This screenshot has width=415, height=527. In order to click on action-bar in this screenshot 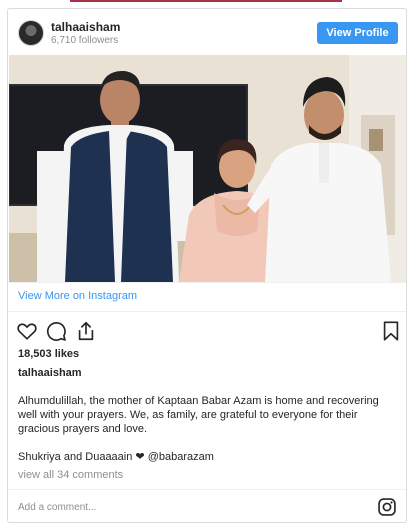, I will do `click(208, 332)`.